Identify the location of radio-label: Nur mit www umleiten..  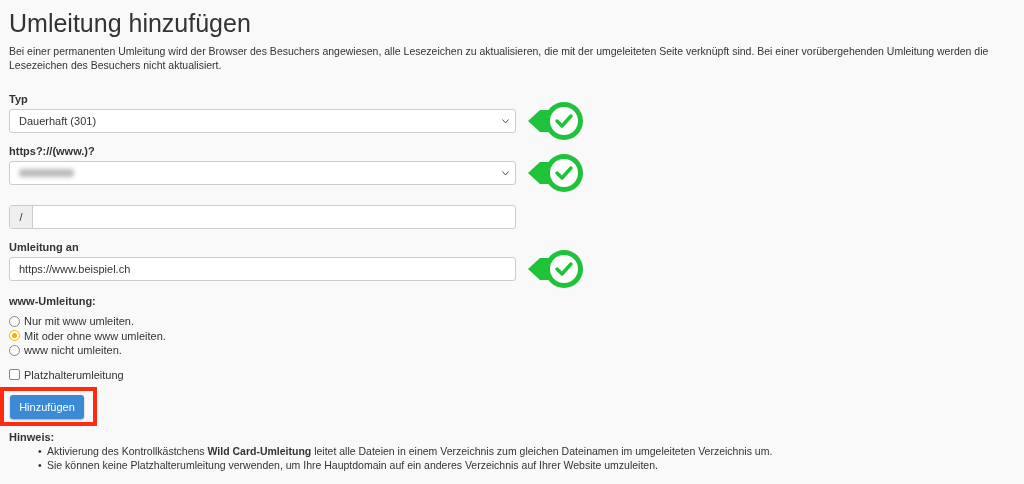
(79, 321).